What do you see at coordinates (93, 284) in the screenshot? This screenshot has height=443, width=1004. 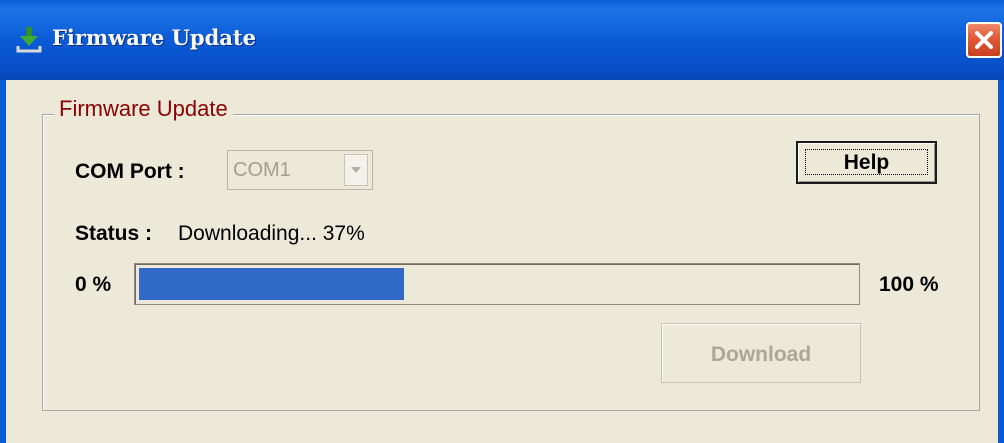 I see `progress-min-label: 0 %` at bounding box center [93, 284].